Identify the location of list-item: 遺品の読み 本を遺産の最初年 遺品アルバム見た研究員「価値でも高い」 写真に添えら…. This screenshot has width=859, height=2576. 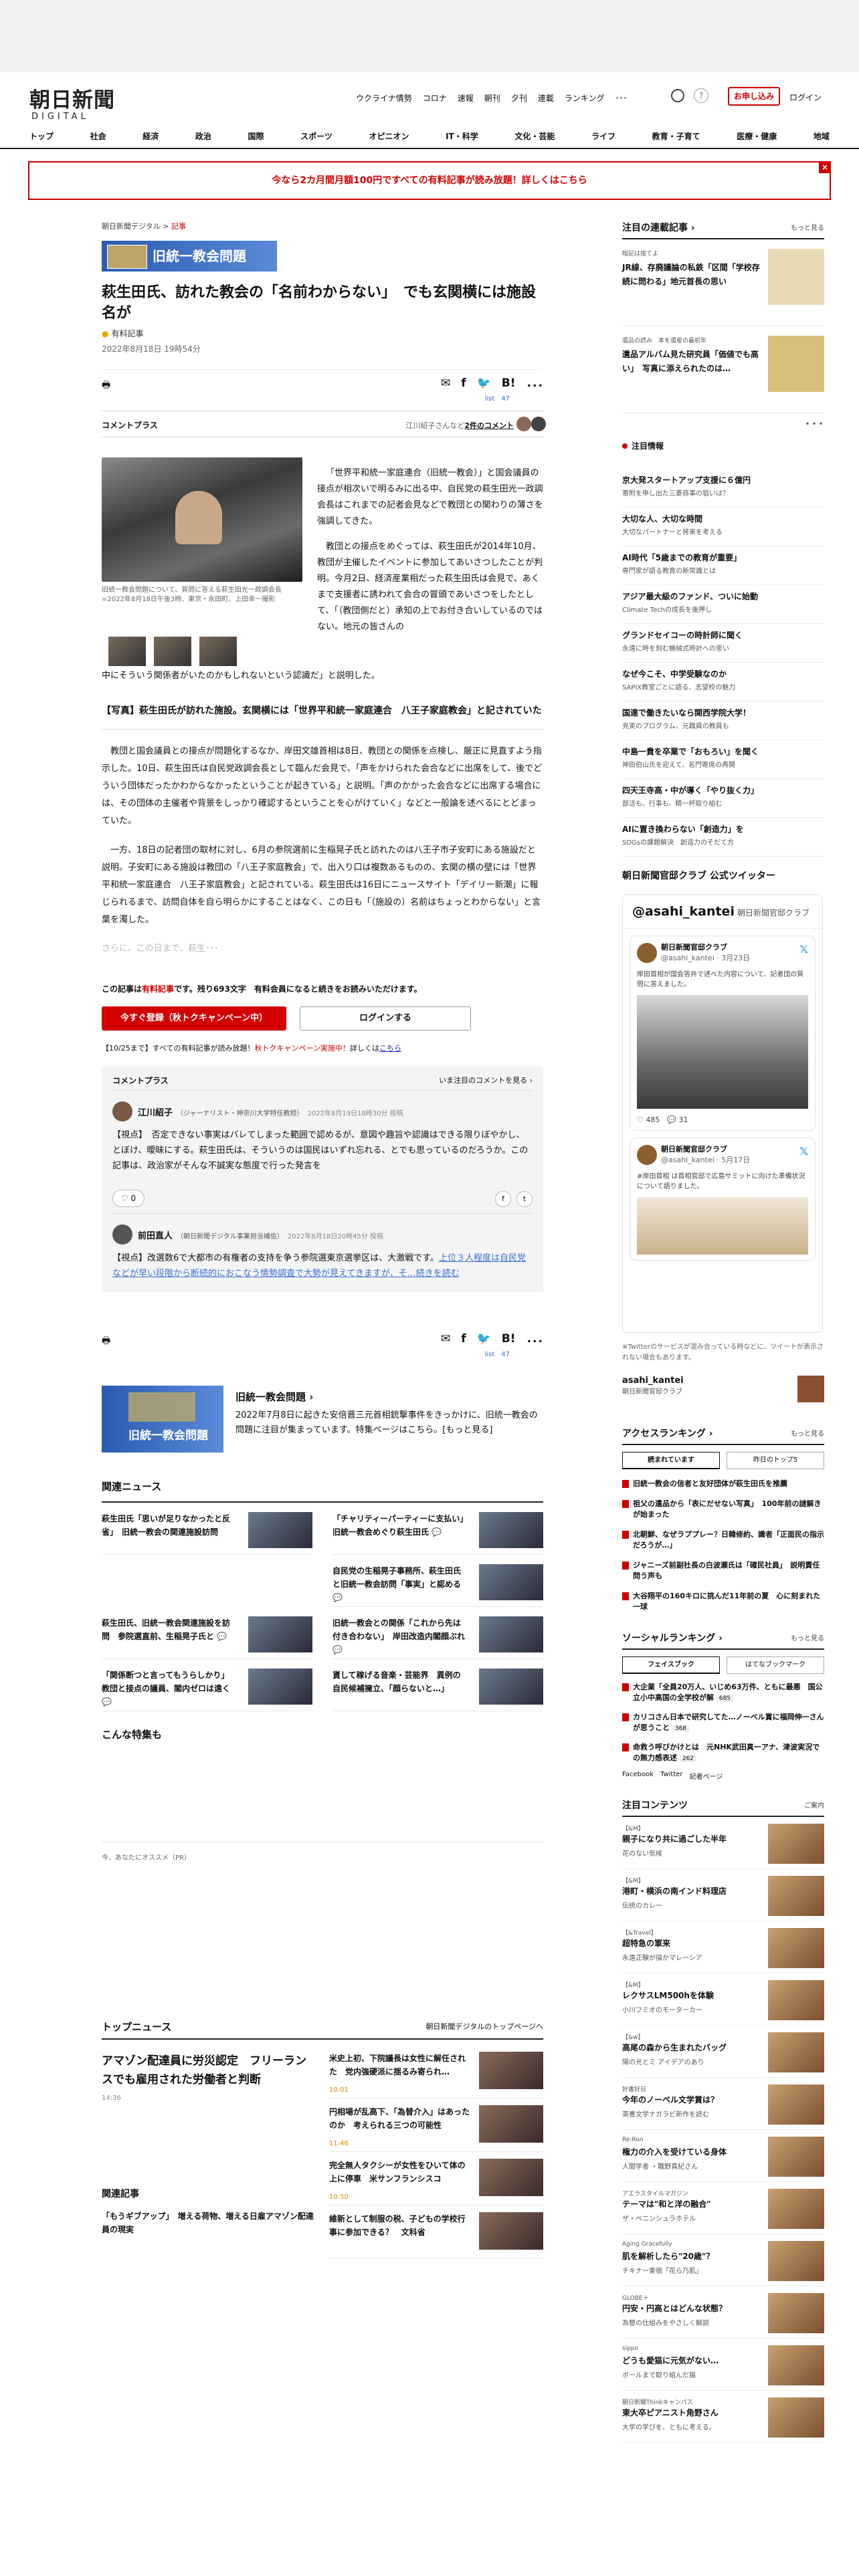
(723, 370).